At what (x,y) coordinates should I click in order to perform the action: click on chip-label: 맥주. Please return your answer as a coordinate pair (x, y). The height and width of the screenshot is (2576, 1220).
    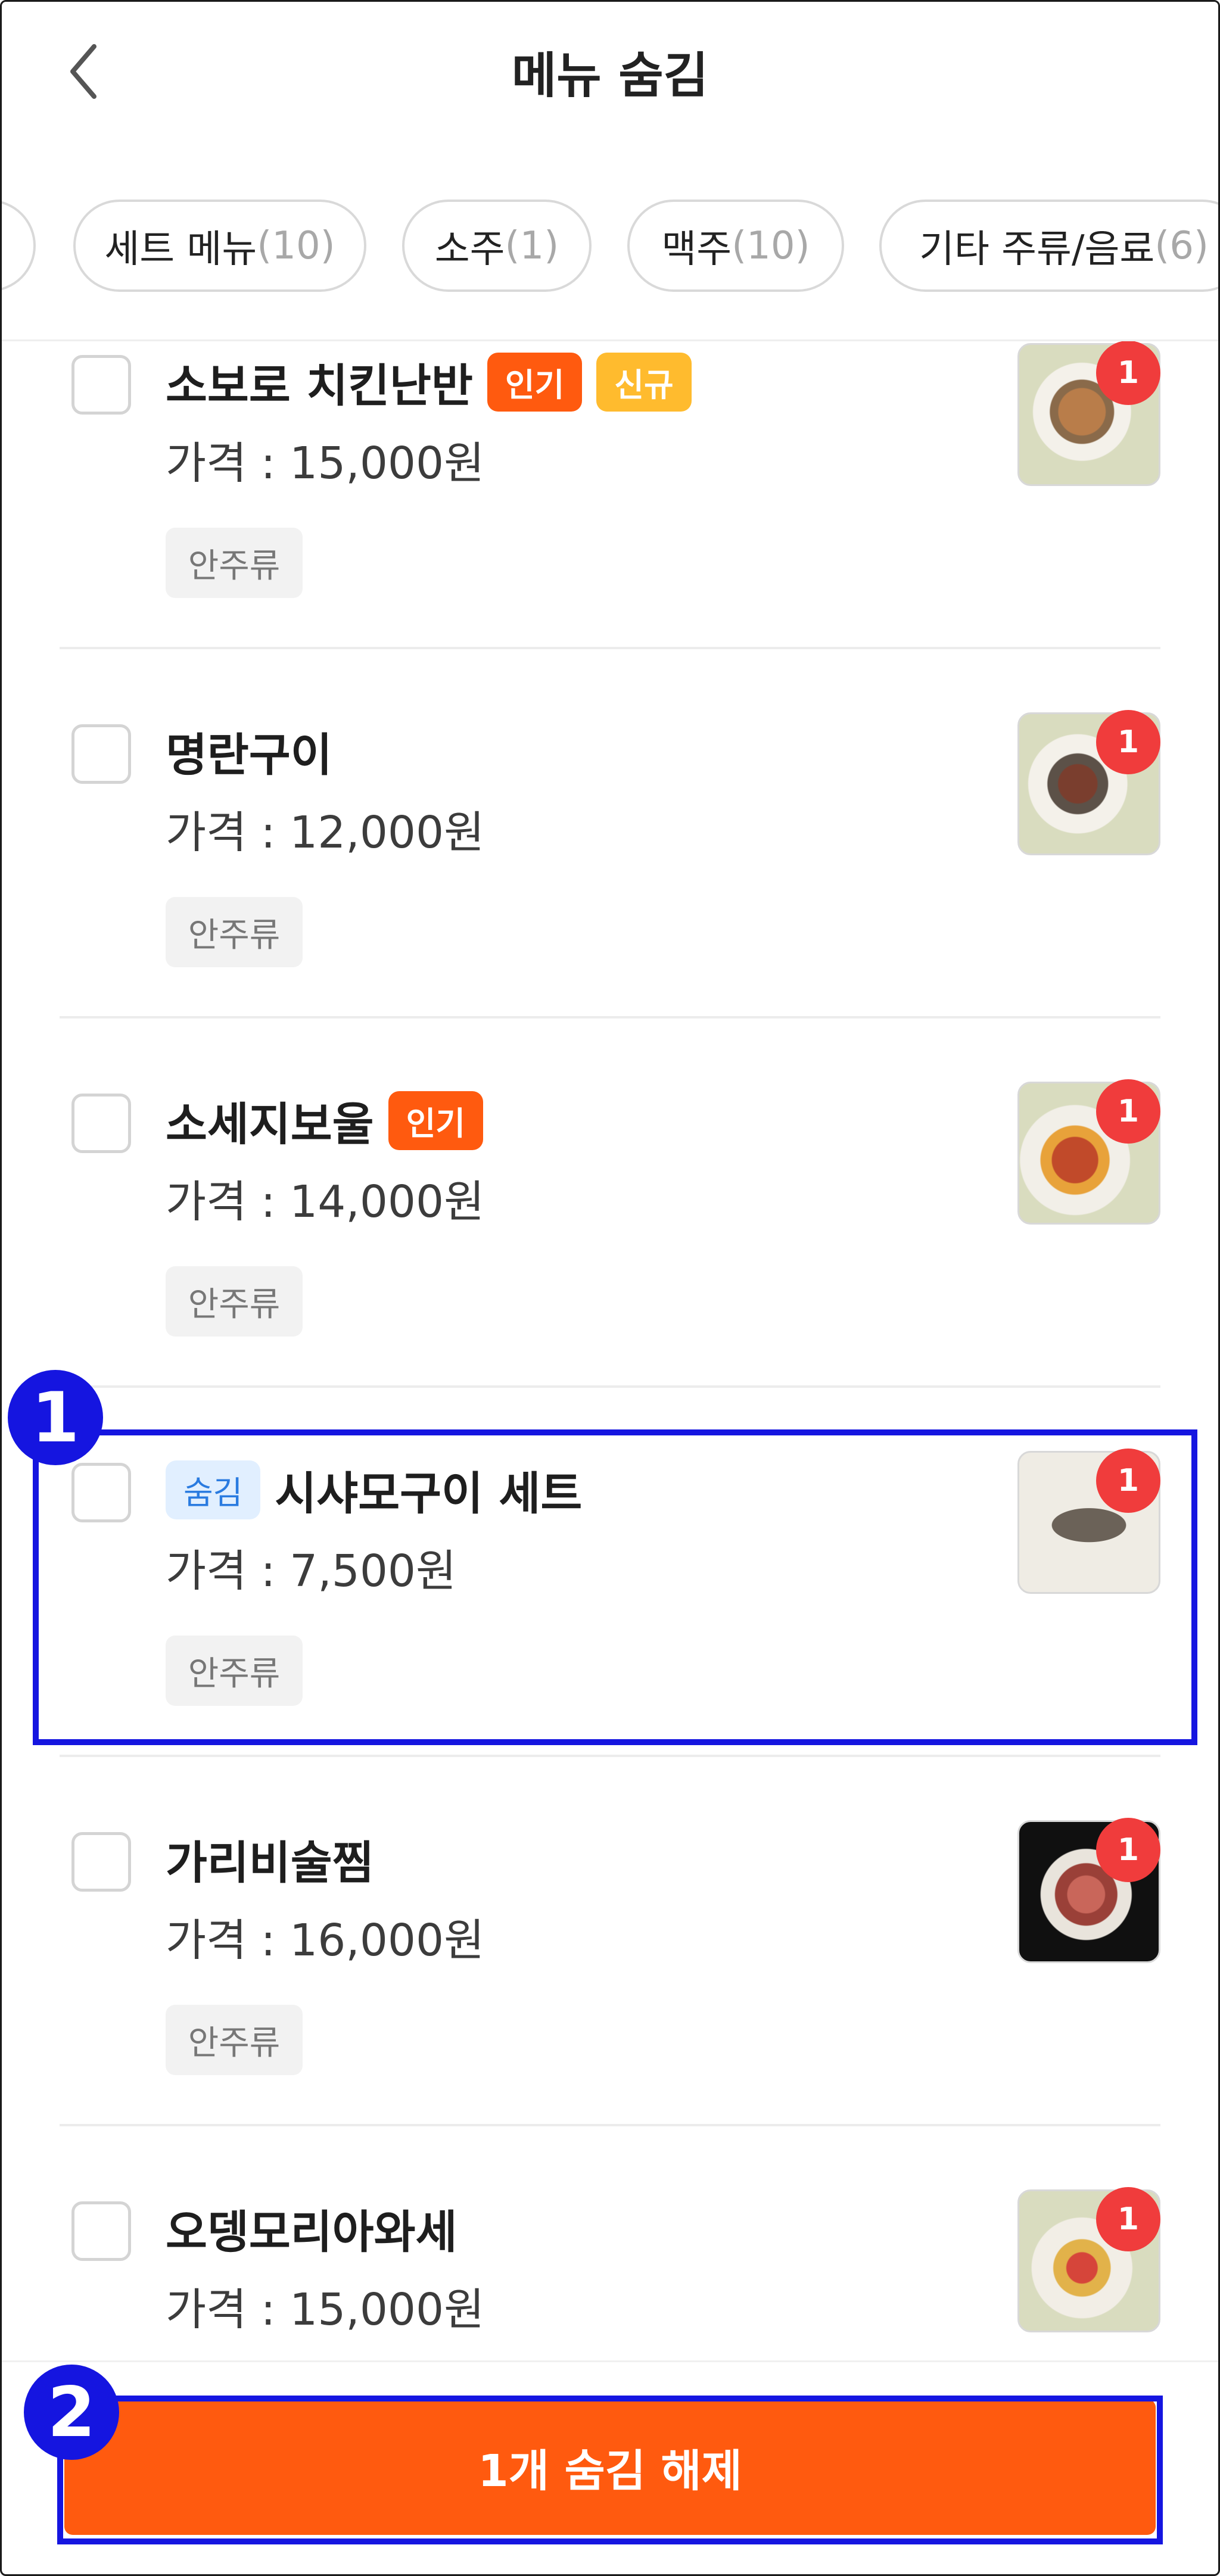
    Looking at the image, I should click on (696, 249).